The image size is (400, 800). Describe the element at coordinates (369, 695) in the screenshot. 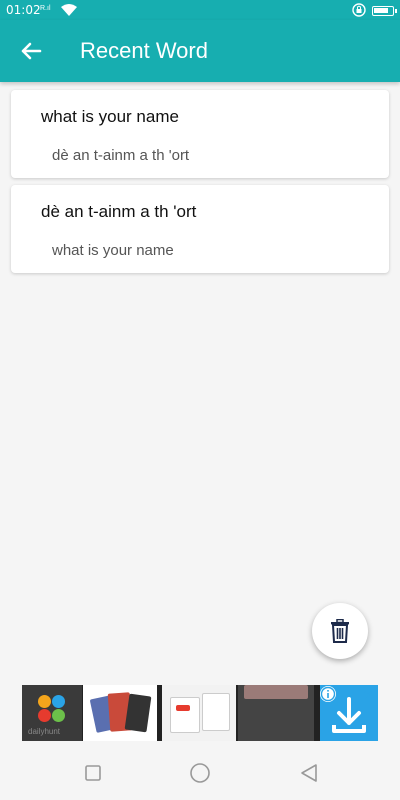

I see `ad-close-icon: ✕` at that location.